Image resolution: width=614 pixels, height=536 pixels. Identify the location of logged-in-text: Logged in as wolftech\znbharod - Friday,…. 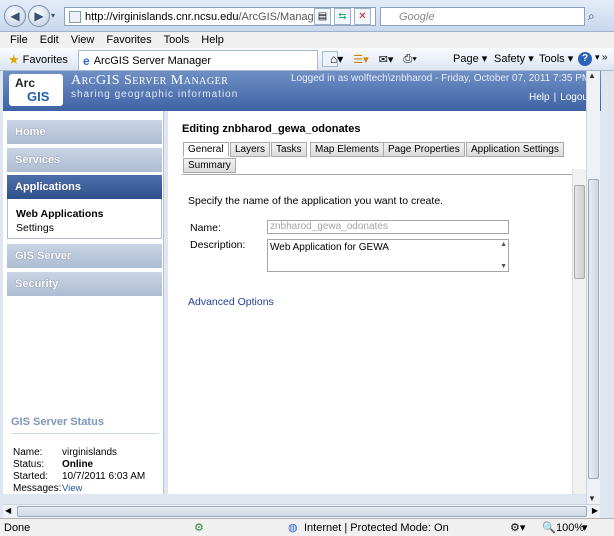
(441, 78).